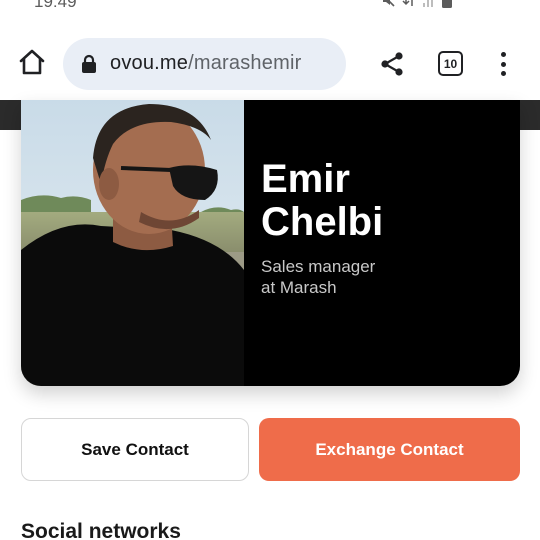 This screenshot has width=540, height=540. Describe the element at coordinates (388, 6) in the screenshot. I see `mute-icon` at that location.